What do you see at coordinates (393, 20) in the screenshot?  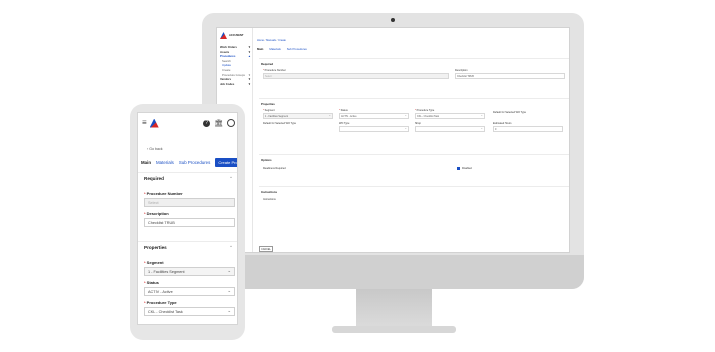 I see `camera-dot` at bounding box center [393, 20].